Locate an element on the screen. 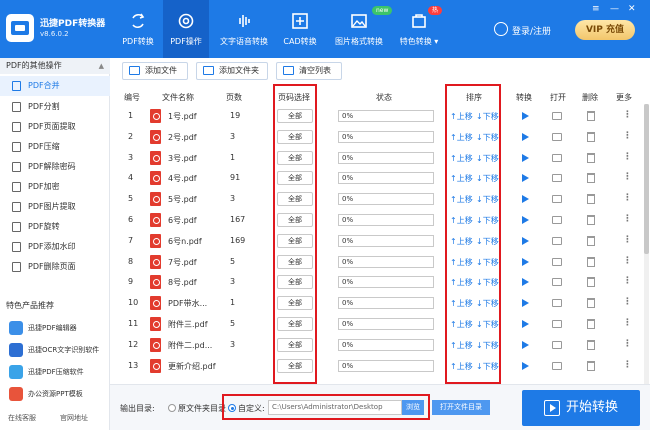  table-row: 12 附件二.pd... 3 全部 0% ↑上移 ↓下移 ⋮ is located at coordinates (375, 345).